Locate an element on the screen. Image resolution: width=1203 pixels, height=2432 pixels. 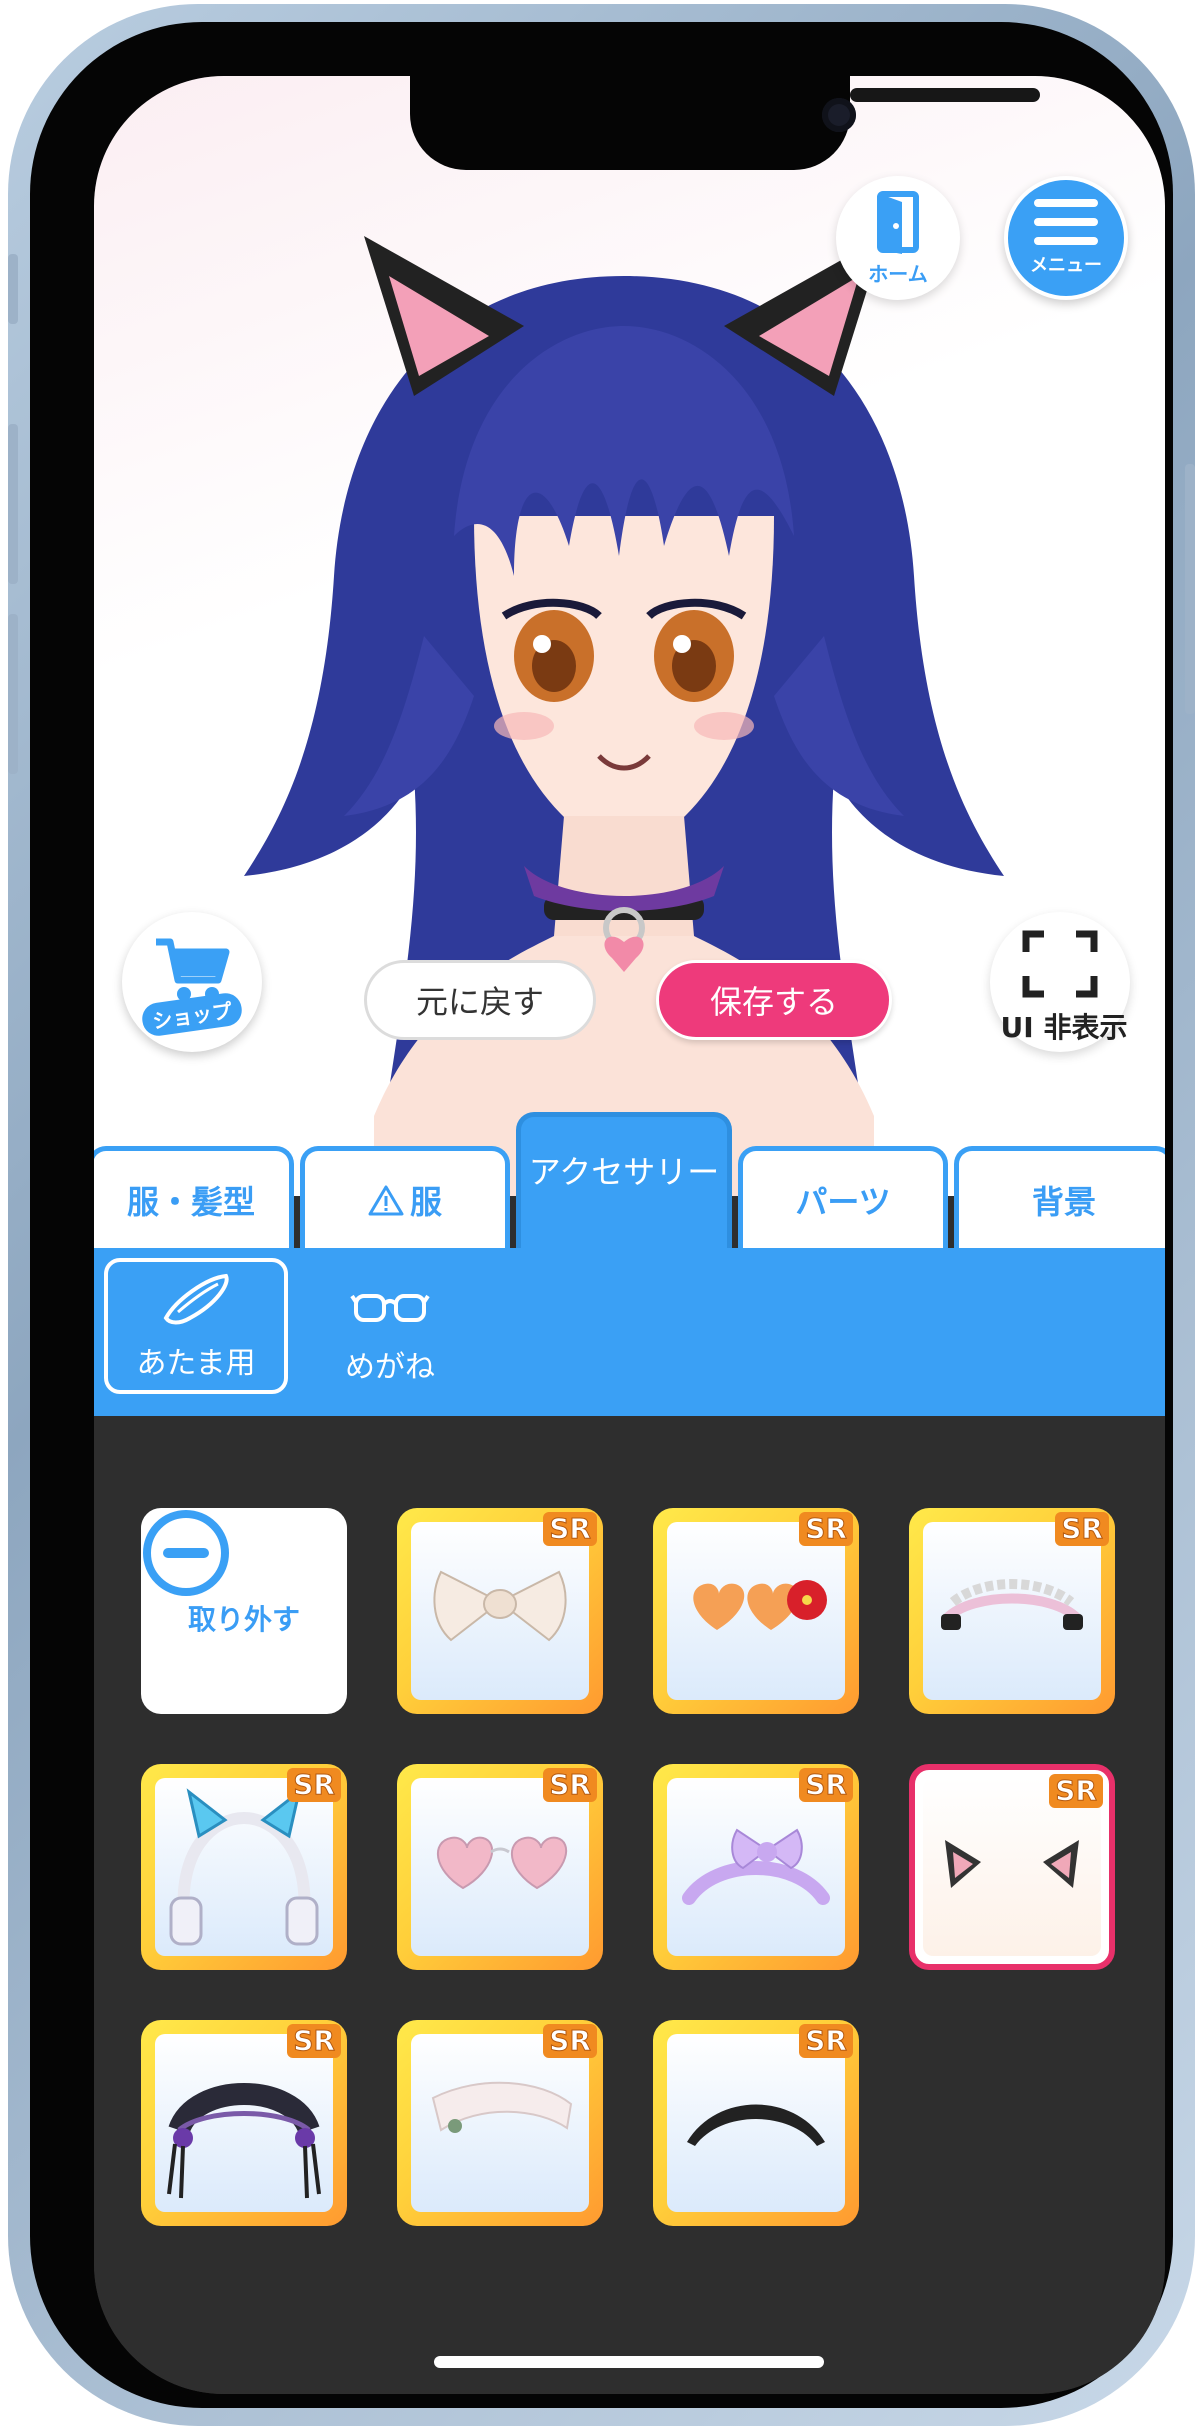
tab-outfit-hair: 服・髪型 is located at coordinates (194, 1197).